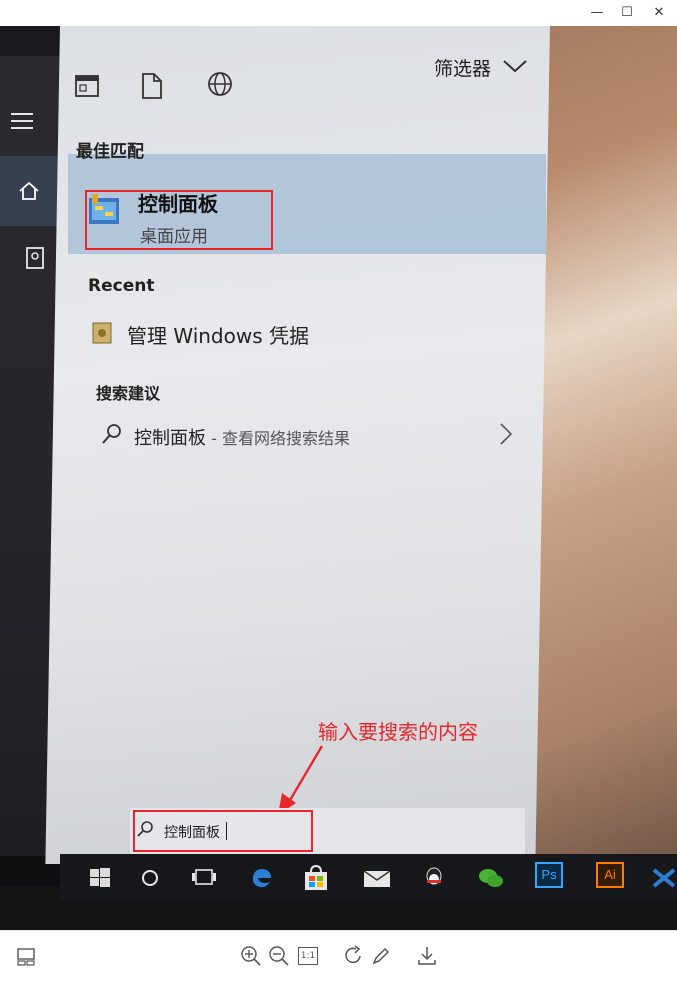  What do you see at coordinates (427, 956) in the screenshot?
I see `download-icon` at bounding box center [427, 956].